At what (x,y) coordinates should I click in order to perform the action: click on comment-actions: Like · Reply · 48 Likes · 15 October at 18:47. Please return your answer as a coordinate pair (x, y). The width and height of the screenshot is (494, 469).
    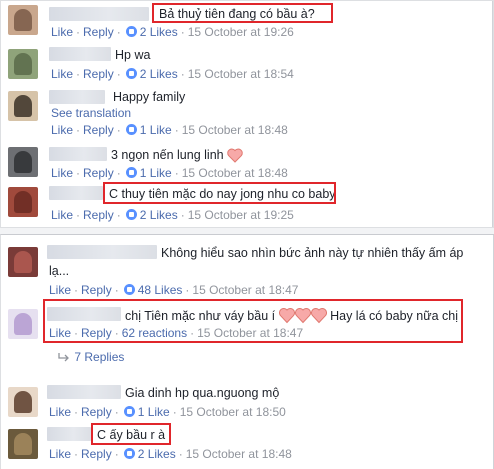
    Looking at the image, I should click on (174, 290).